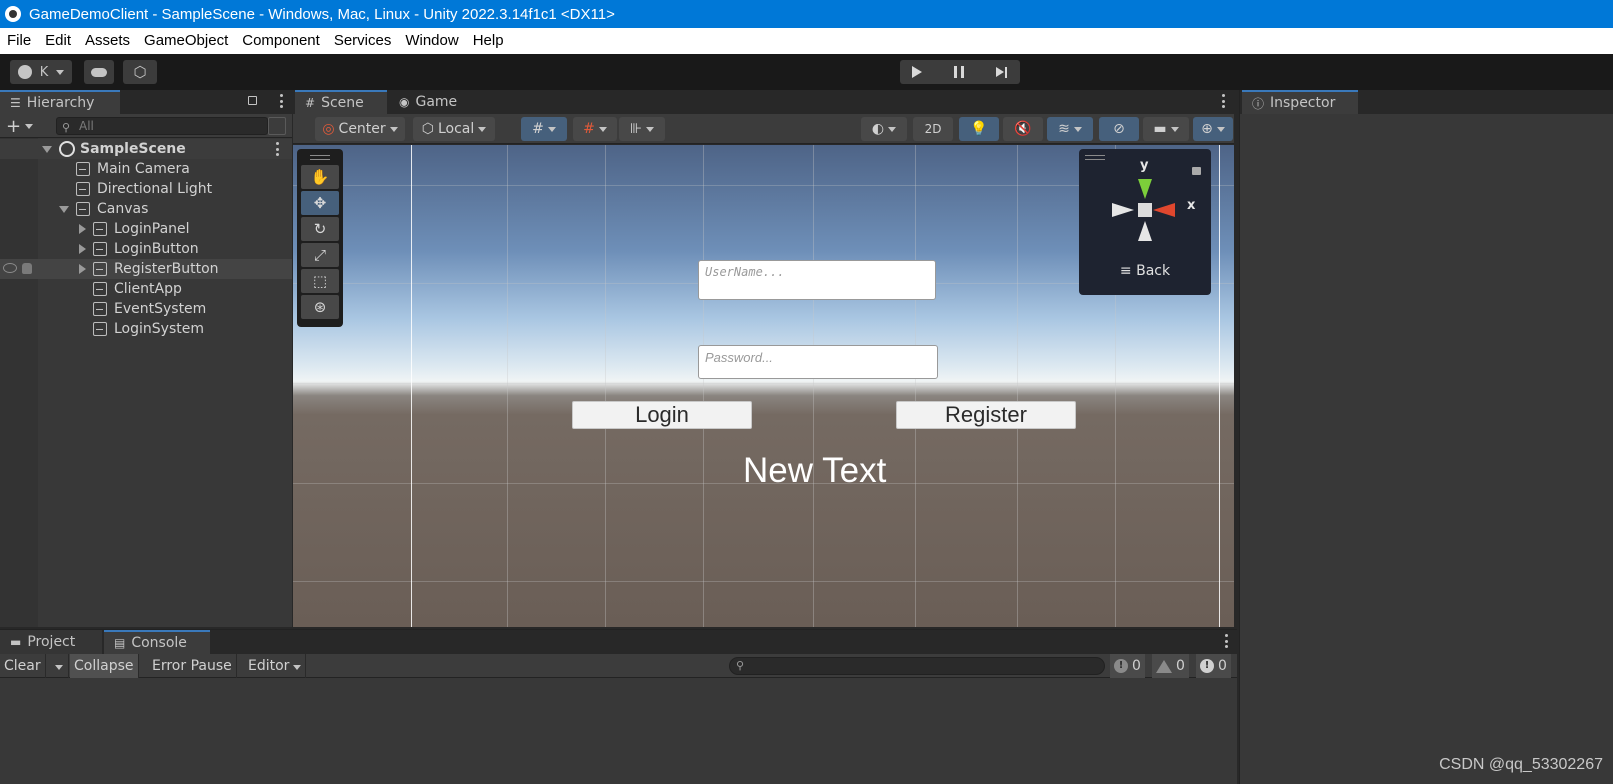 This screenshot has width=1613, height=784. I want to click on collab-button: ⬡, so click(140, 72).